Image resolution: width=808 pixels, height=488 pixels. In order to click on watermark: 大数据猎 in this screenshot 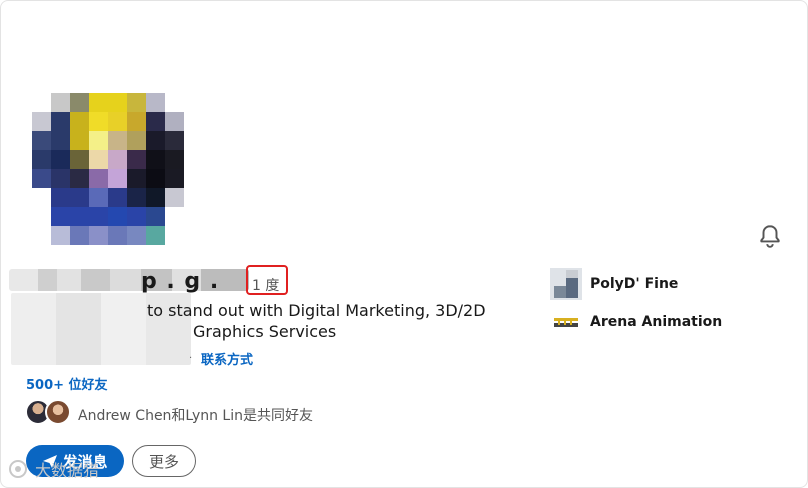, I will do `click(53, 469)`.